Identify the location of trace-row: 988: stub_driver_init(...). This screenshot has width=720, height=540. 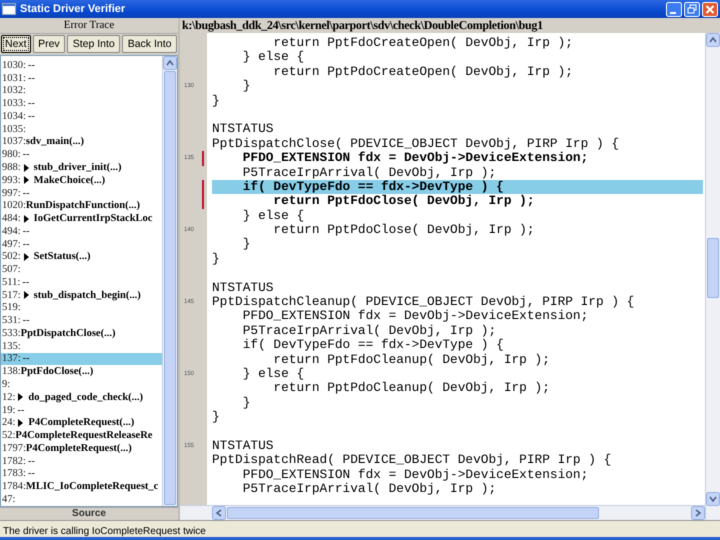
(81, 167).